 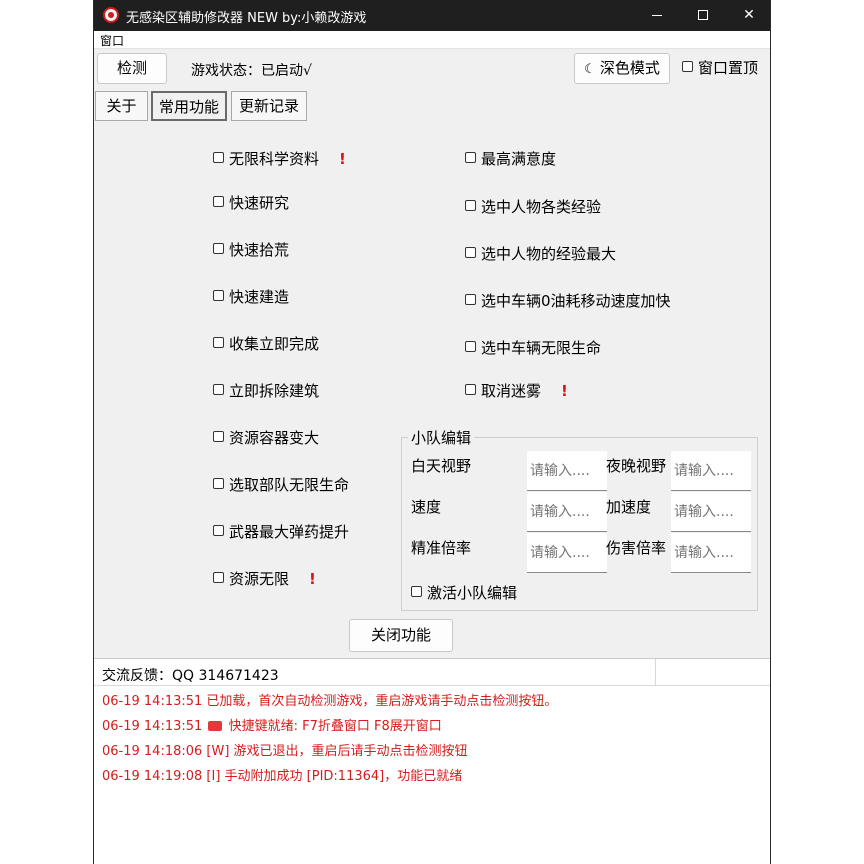 I want to click on moon-icon: ☾, so click(x=590, y=69).